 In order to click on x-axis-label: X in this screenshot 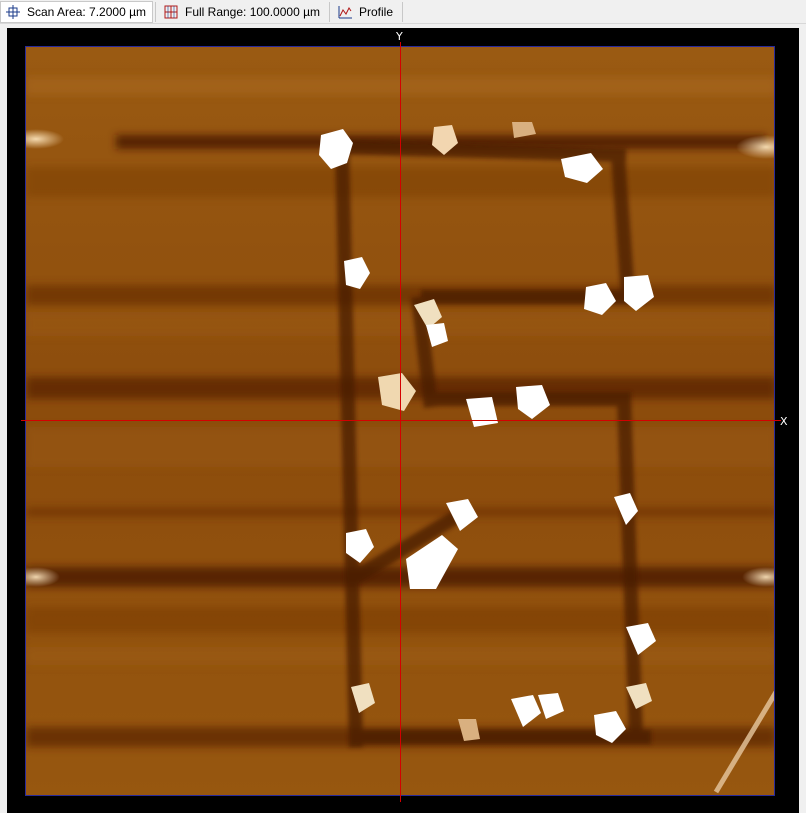, I will do `click(784, 421)`.